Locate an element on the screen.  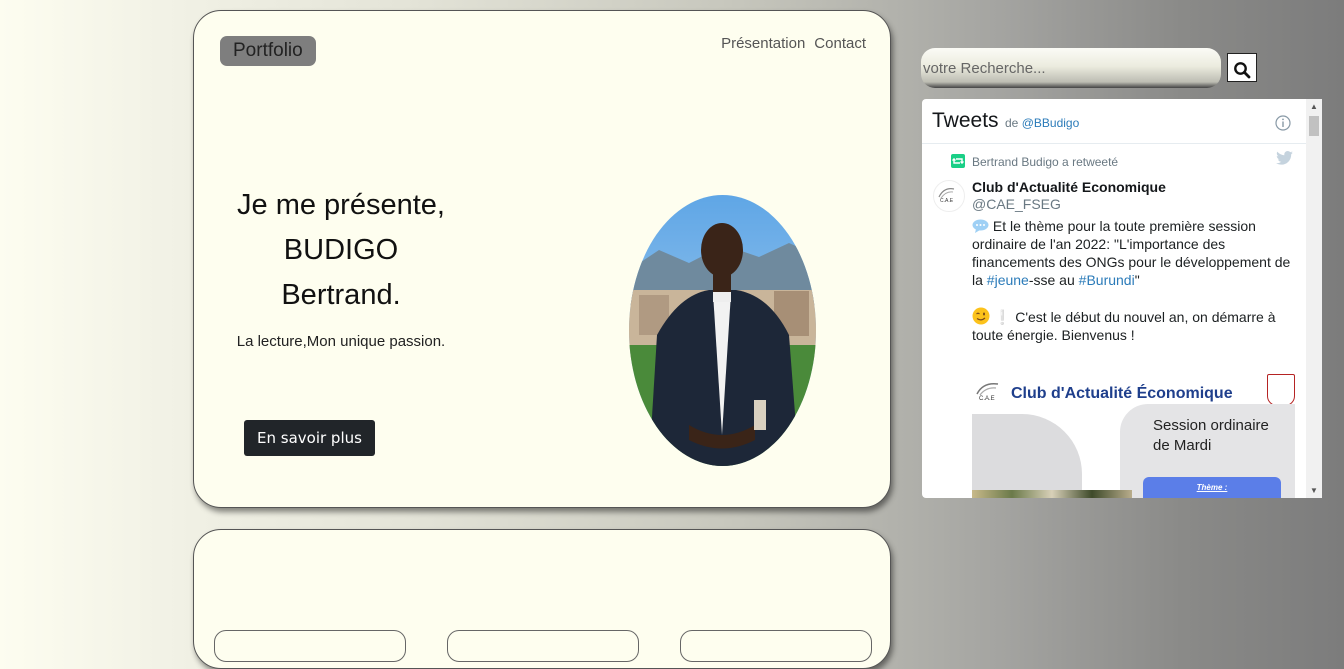
search-input is located at coordinates (1071, 68).